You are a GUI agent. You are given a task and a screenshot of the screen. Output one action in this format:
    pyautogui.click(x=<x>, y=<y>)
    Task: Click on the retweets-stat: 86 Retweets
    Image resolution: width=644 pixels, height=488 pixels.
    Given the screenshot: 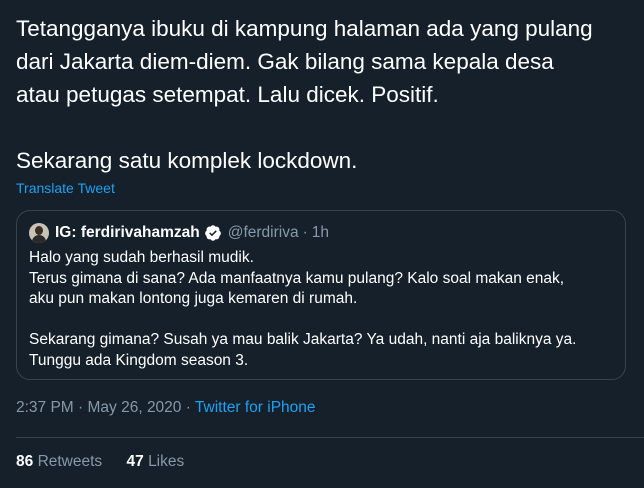 What is the action you would take?
    pyautogui.click(x=59, y=462)
    